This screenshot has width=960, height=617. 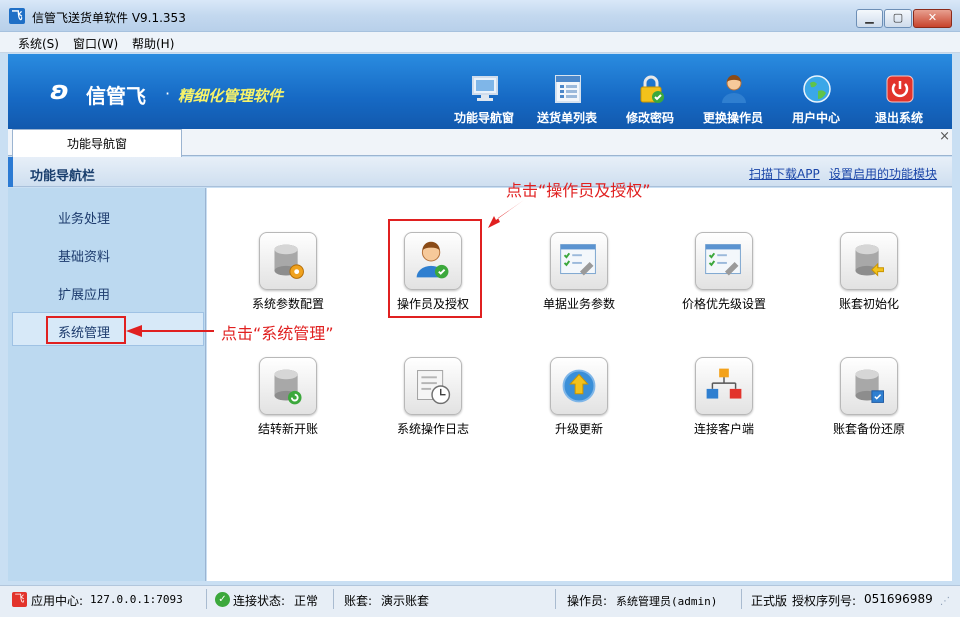 What do you see at coordinates (432, 429) in the screenshot?
I see `fn-label: 系统操作日志` at bounding box center [432, 429].